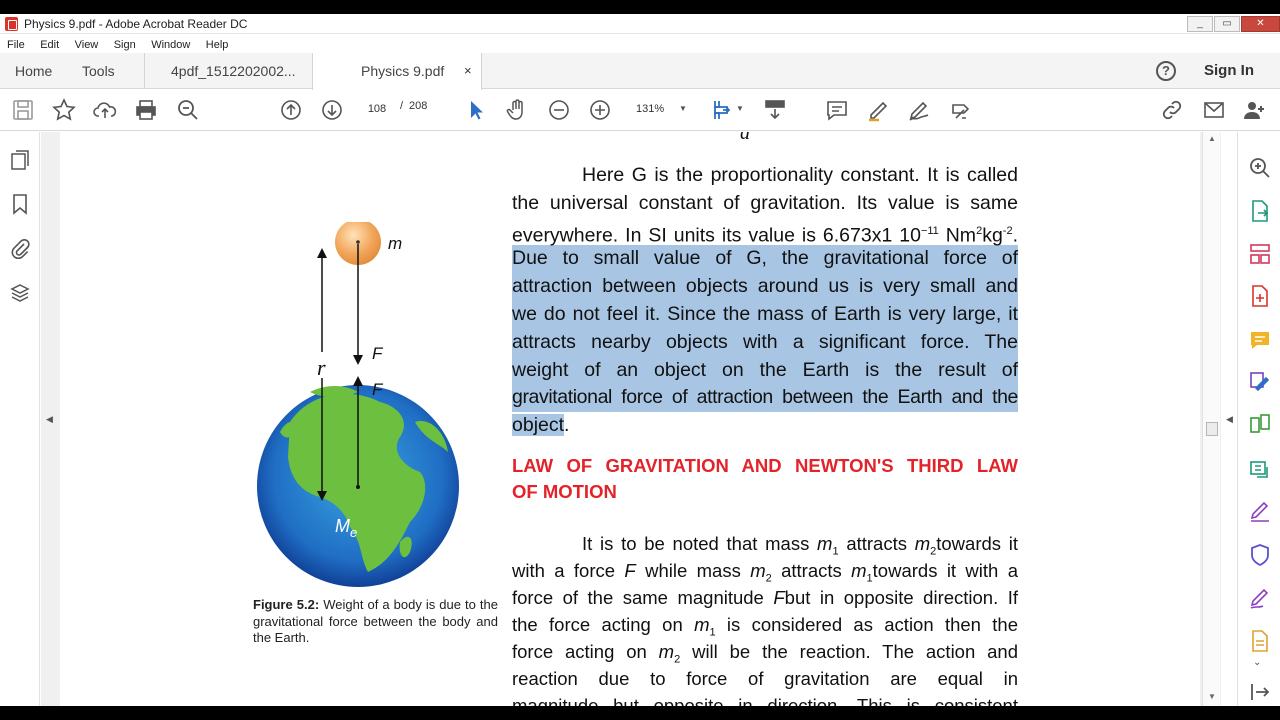 Image resolution: width=1280 pixels, height=720 pixels. I want to click on zoom-level-select: 131% ▼, so click(659, 109).